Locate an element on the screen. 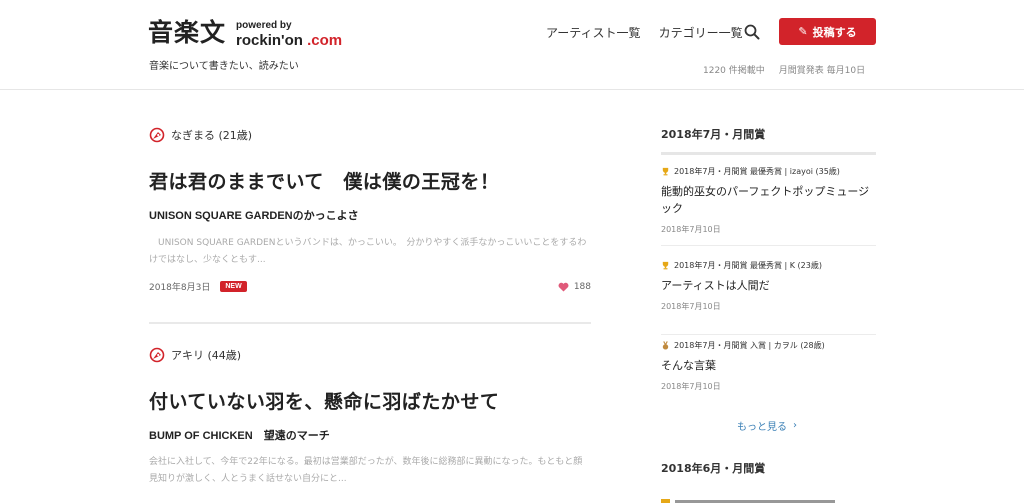  award-schedule: 月間賞発表 毎月10日 is located at coordinates (822, 71).